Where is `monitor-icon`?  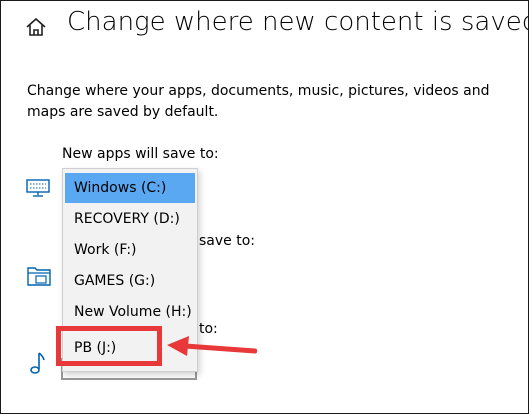 monitor-icon is located at coordinates (38, 188).